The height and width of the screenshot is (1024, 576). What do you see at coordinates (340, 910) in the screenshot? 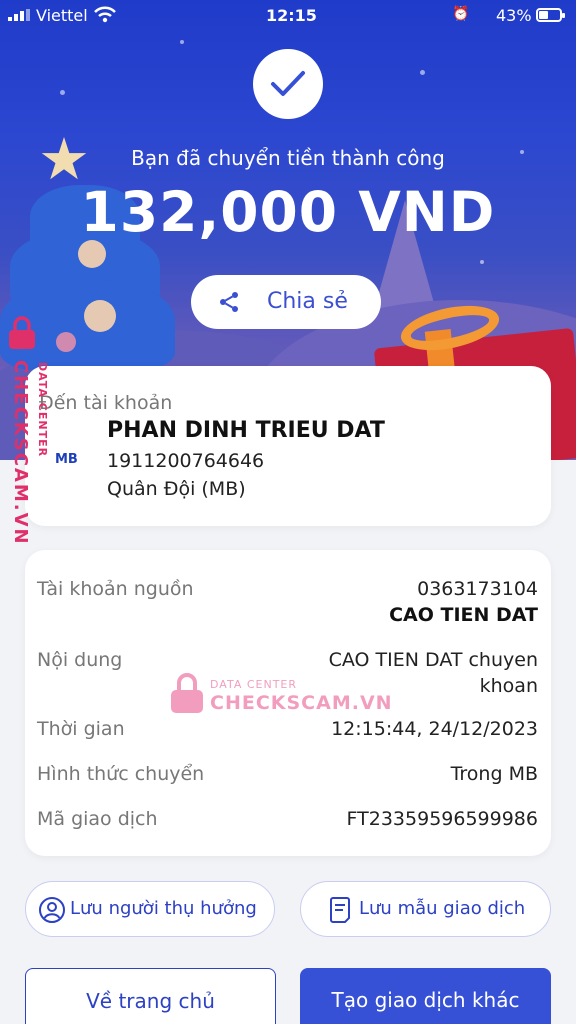
I see `document-icon` at bounding box center [340, 910].